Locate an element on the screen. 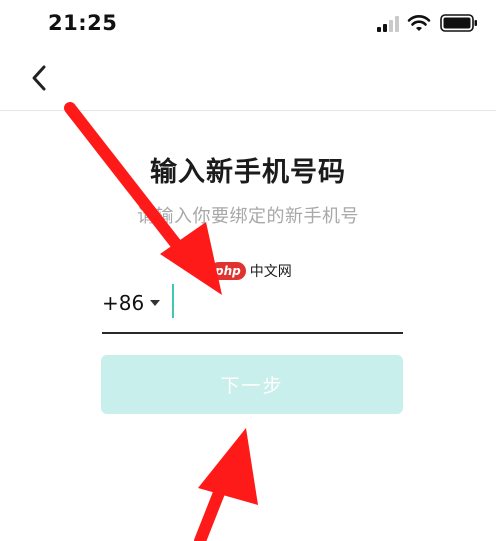 This screenshot has width=496, height=541. nav-bar is located at coordinates (248, 79).